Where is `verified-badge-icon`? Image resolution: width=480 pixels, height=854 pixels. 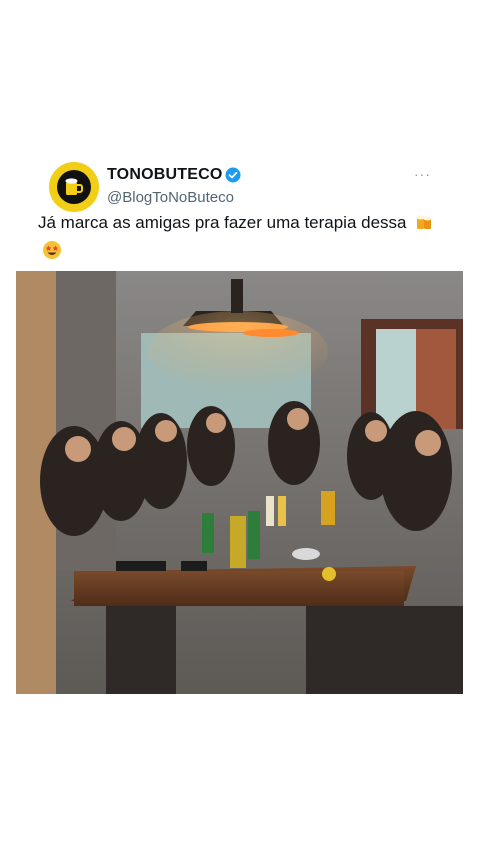 verified-badge-icon is located at coordinates (233, 175).